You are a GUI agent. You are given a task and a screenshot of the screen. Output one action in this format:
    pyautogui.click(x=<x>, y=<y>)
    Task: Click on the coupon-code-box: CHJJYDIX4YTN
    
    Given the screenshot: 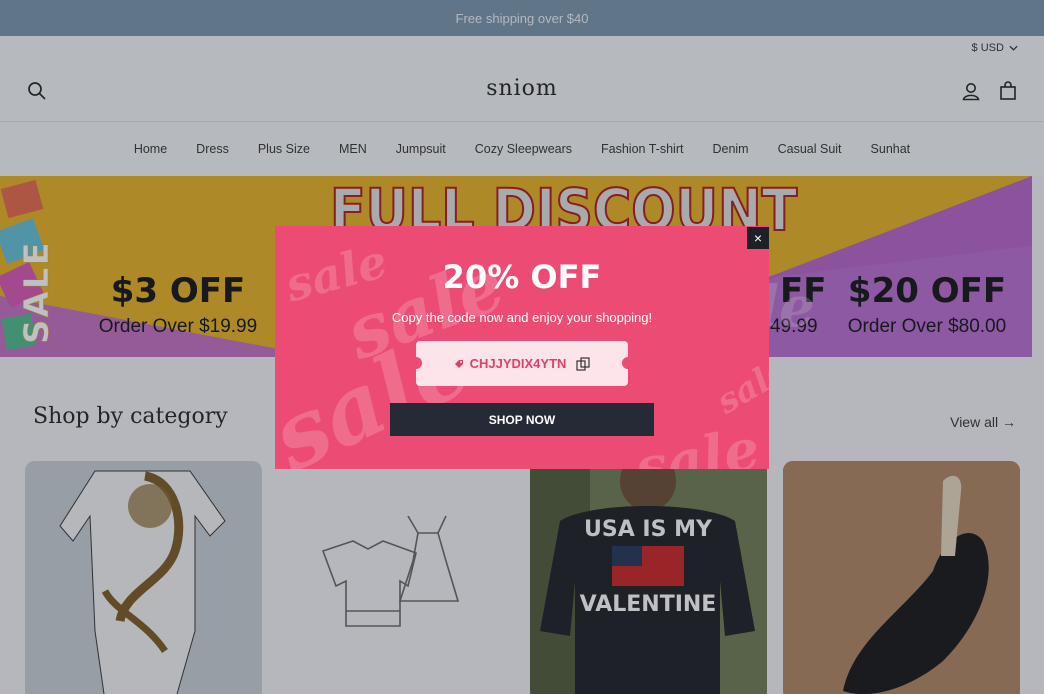 What is the action you would take?
    pyautogui.click(x=522, y=363)
    